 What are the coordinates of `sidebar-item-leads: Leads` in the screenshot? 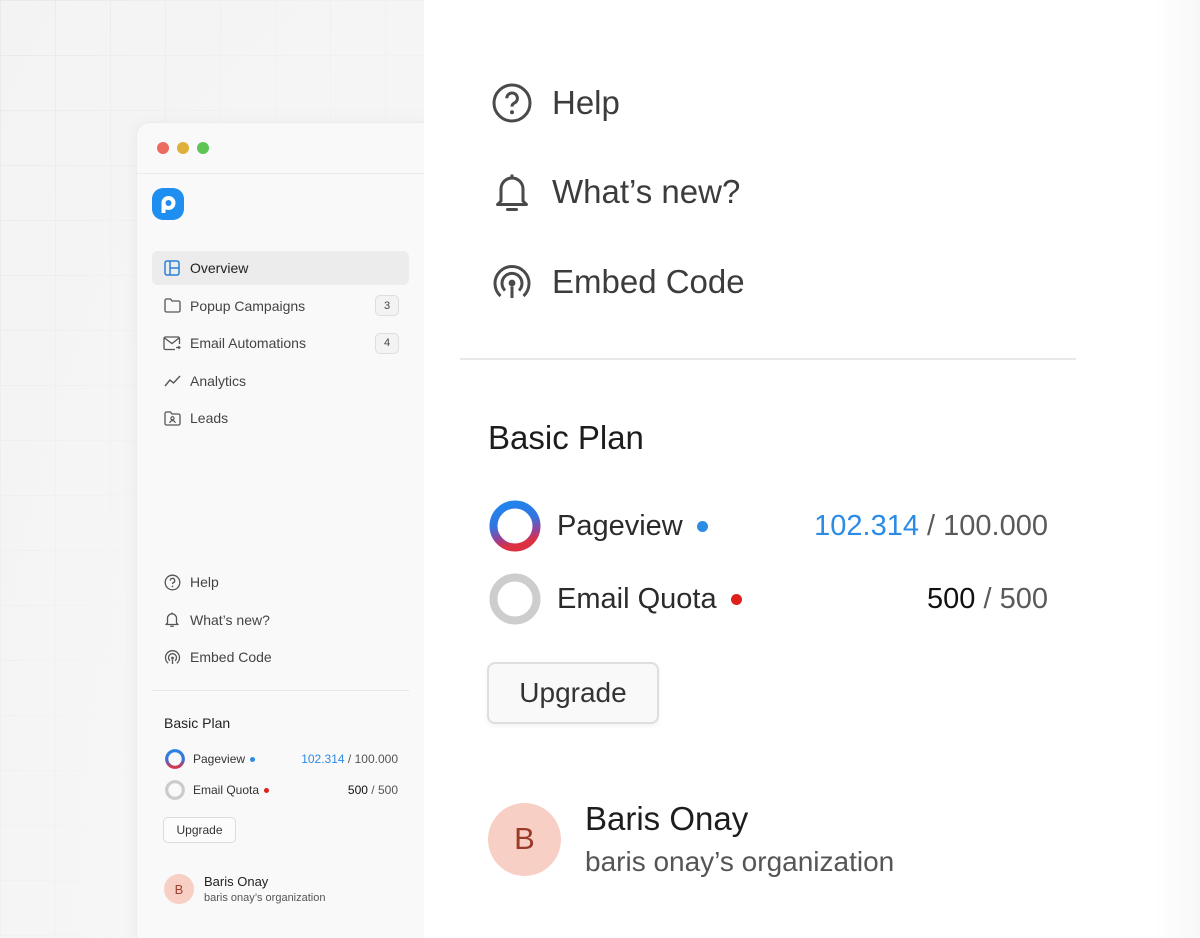 It's located at (280, 418).